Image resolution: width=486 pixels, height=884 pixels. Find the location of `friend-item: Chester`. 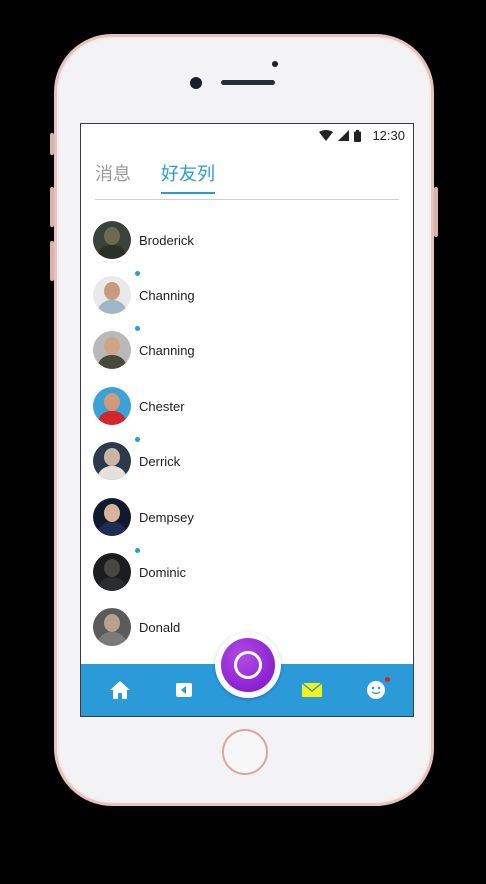

friend-item: Chester is located at coordinates (243, 406).